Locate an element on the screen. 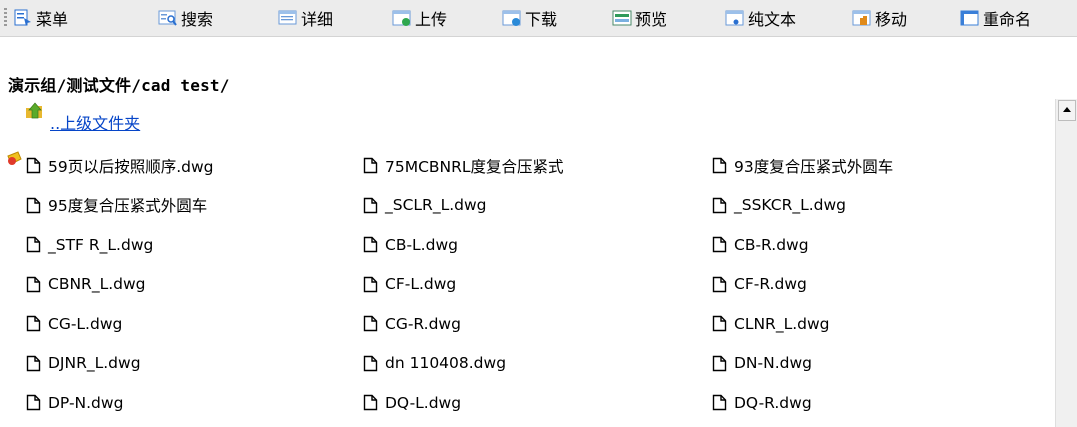 The height and width of the screenshot is (427, 1077). user-tag-icon is located at coordinates (14, 158).